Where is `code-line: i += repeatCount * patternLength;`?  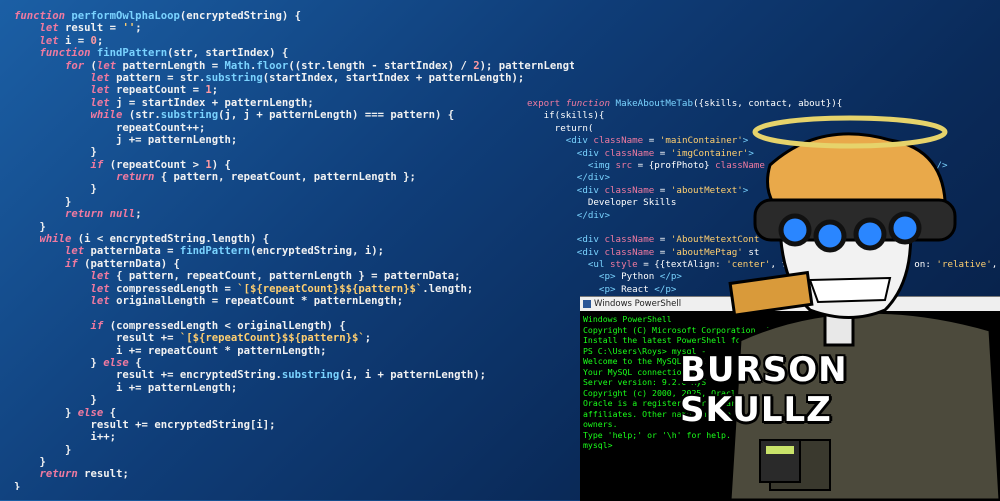
code-line: i += repeatCount * patternLength; is located at coordinates (170, 350).